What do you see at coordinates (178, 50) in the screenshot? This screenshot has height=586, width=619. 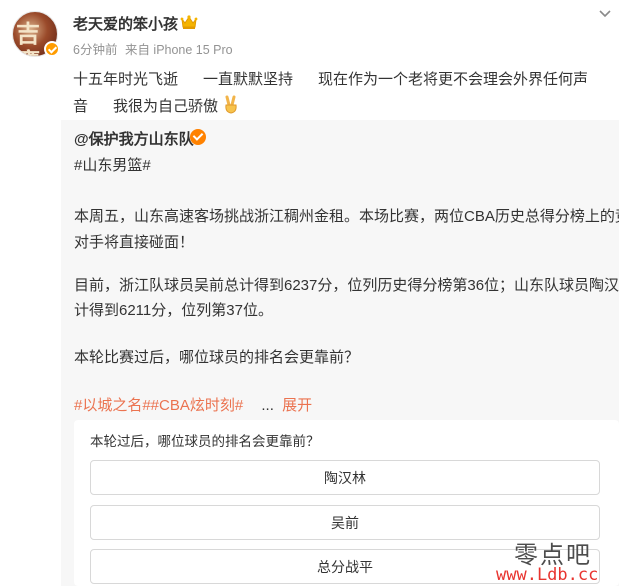 I see `post-source: 来自 iPhone 15 Pro` at bounding box center [178, 50].